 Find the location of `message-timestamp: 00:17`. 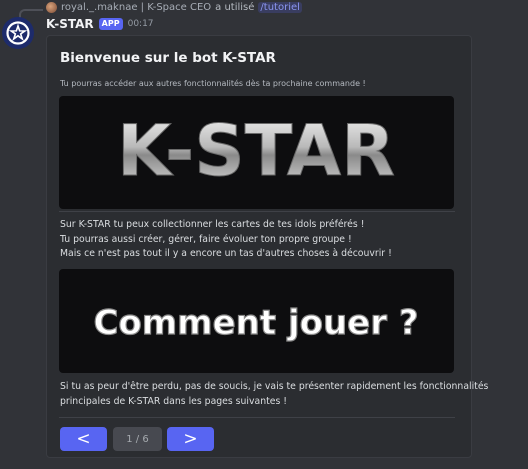

message-timestamp: 00:17 is located at coordinates (141, 24).